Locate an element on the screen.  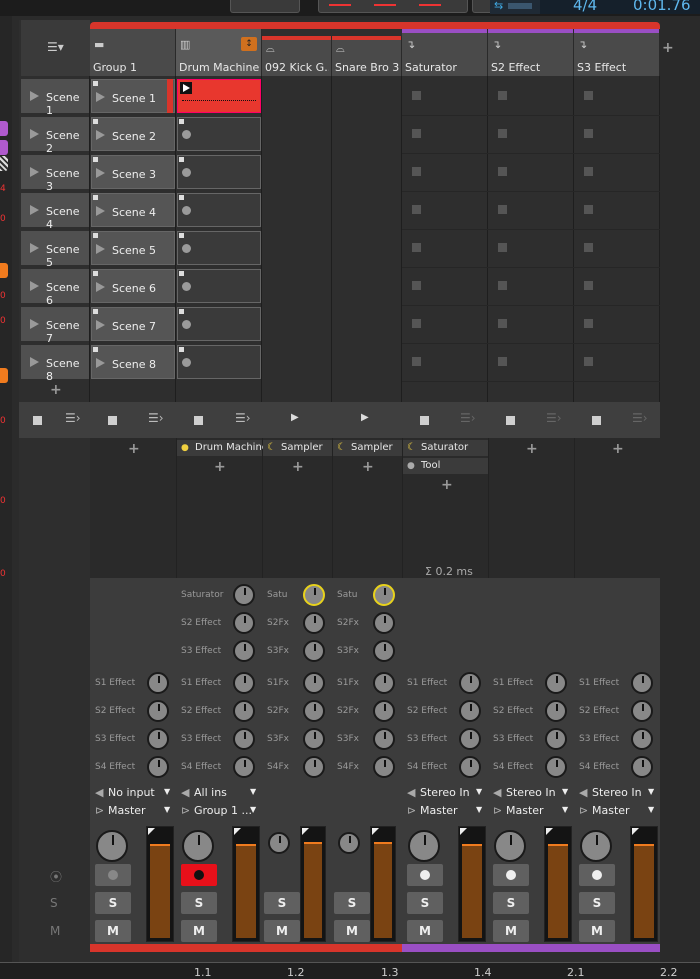
input-selector: Stereo In is located at coordinates (617, 792).